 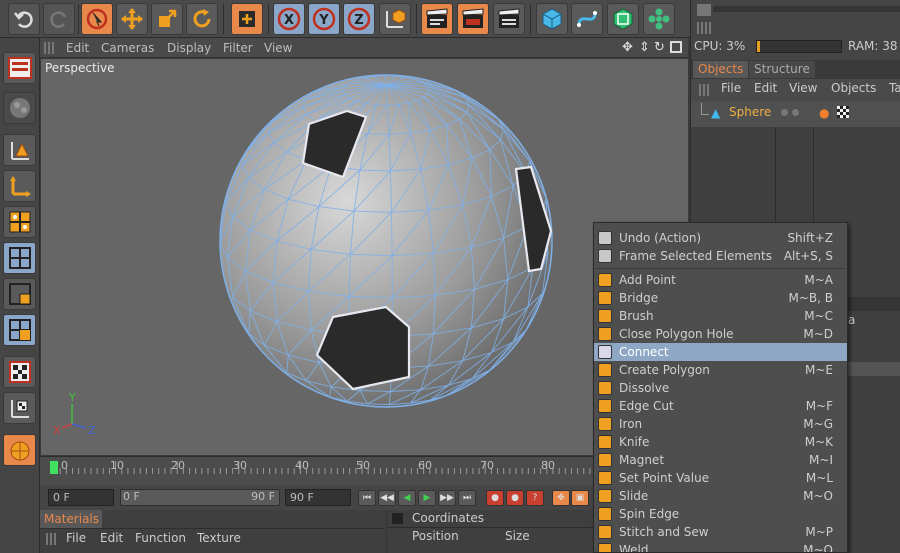 What do you see at coordinates (720, 334) in the screenshot?
I see `context-menu-item: Close Polygon Hole M~D` at bounding box center [720, 334].